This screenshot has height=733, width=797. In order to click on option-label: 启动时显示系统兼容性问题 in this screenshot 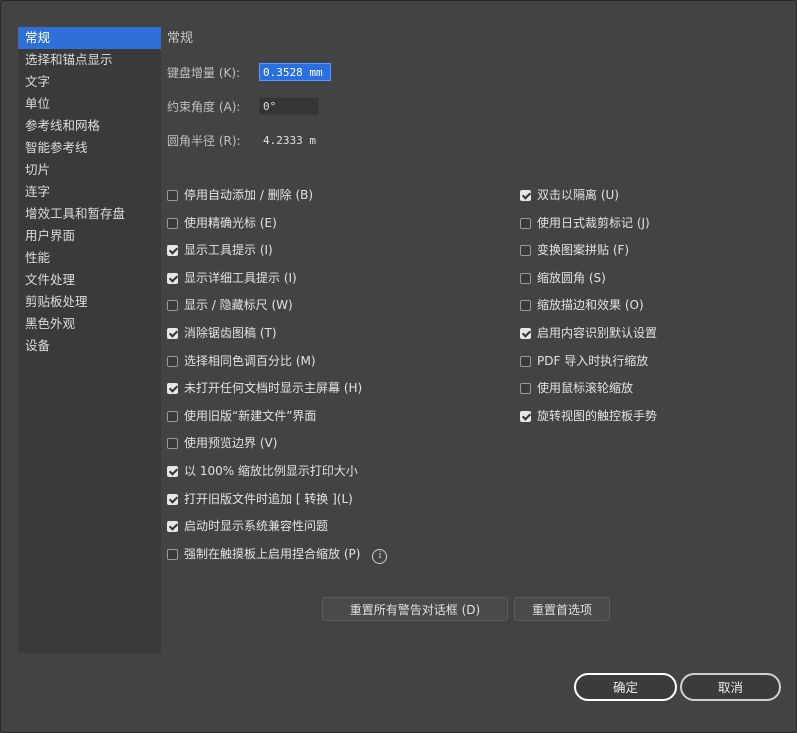, I will do `click(256, 526)`.